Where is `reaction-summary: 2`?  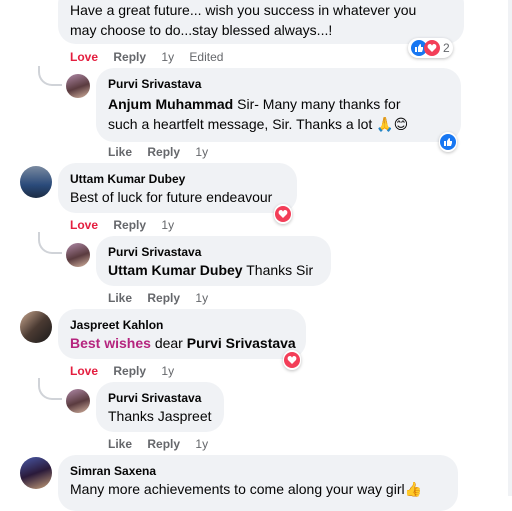 reaction-summary: 2 is located at coordinates (430, 48).